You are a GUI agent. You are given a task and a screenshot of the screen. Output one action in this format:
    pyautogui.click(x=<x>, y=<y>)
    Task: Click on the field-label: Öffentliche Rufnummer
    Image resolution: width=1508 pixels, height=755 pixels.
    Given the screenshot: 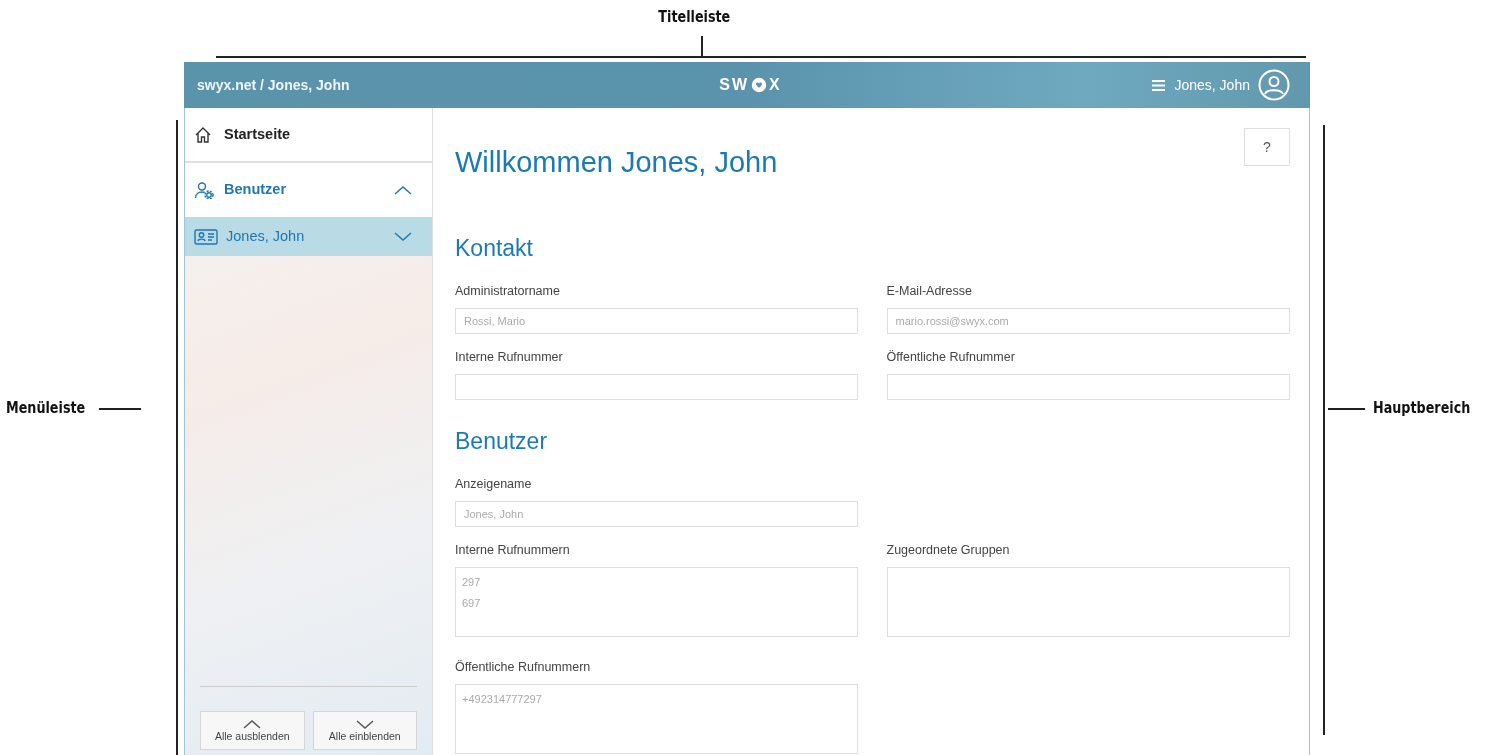 What is the action you would take?
    pyautogui.click(x=951, y=358)
    